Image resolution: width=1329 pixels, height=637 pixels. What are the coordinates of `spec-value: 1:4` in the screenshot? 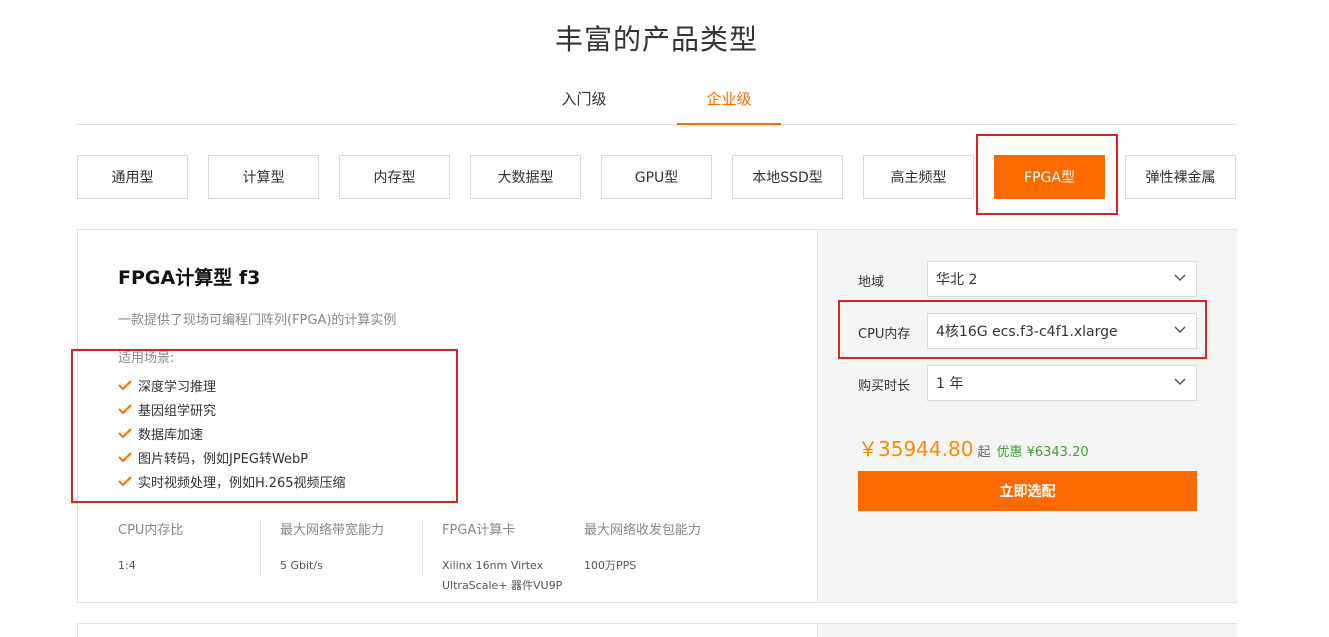 It's located at (127, 565).